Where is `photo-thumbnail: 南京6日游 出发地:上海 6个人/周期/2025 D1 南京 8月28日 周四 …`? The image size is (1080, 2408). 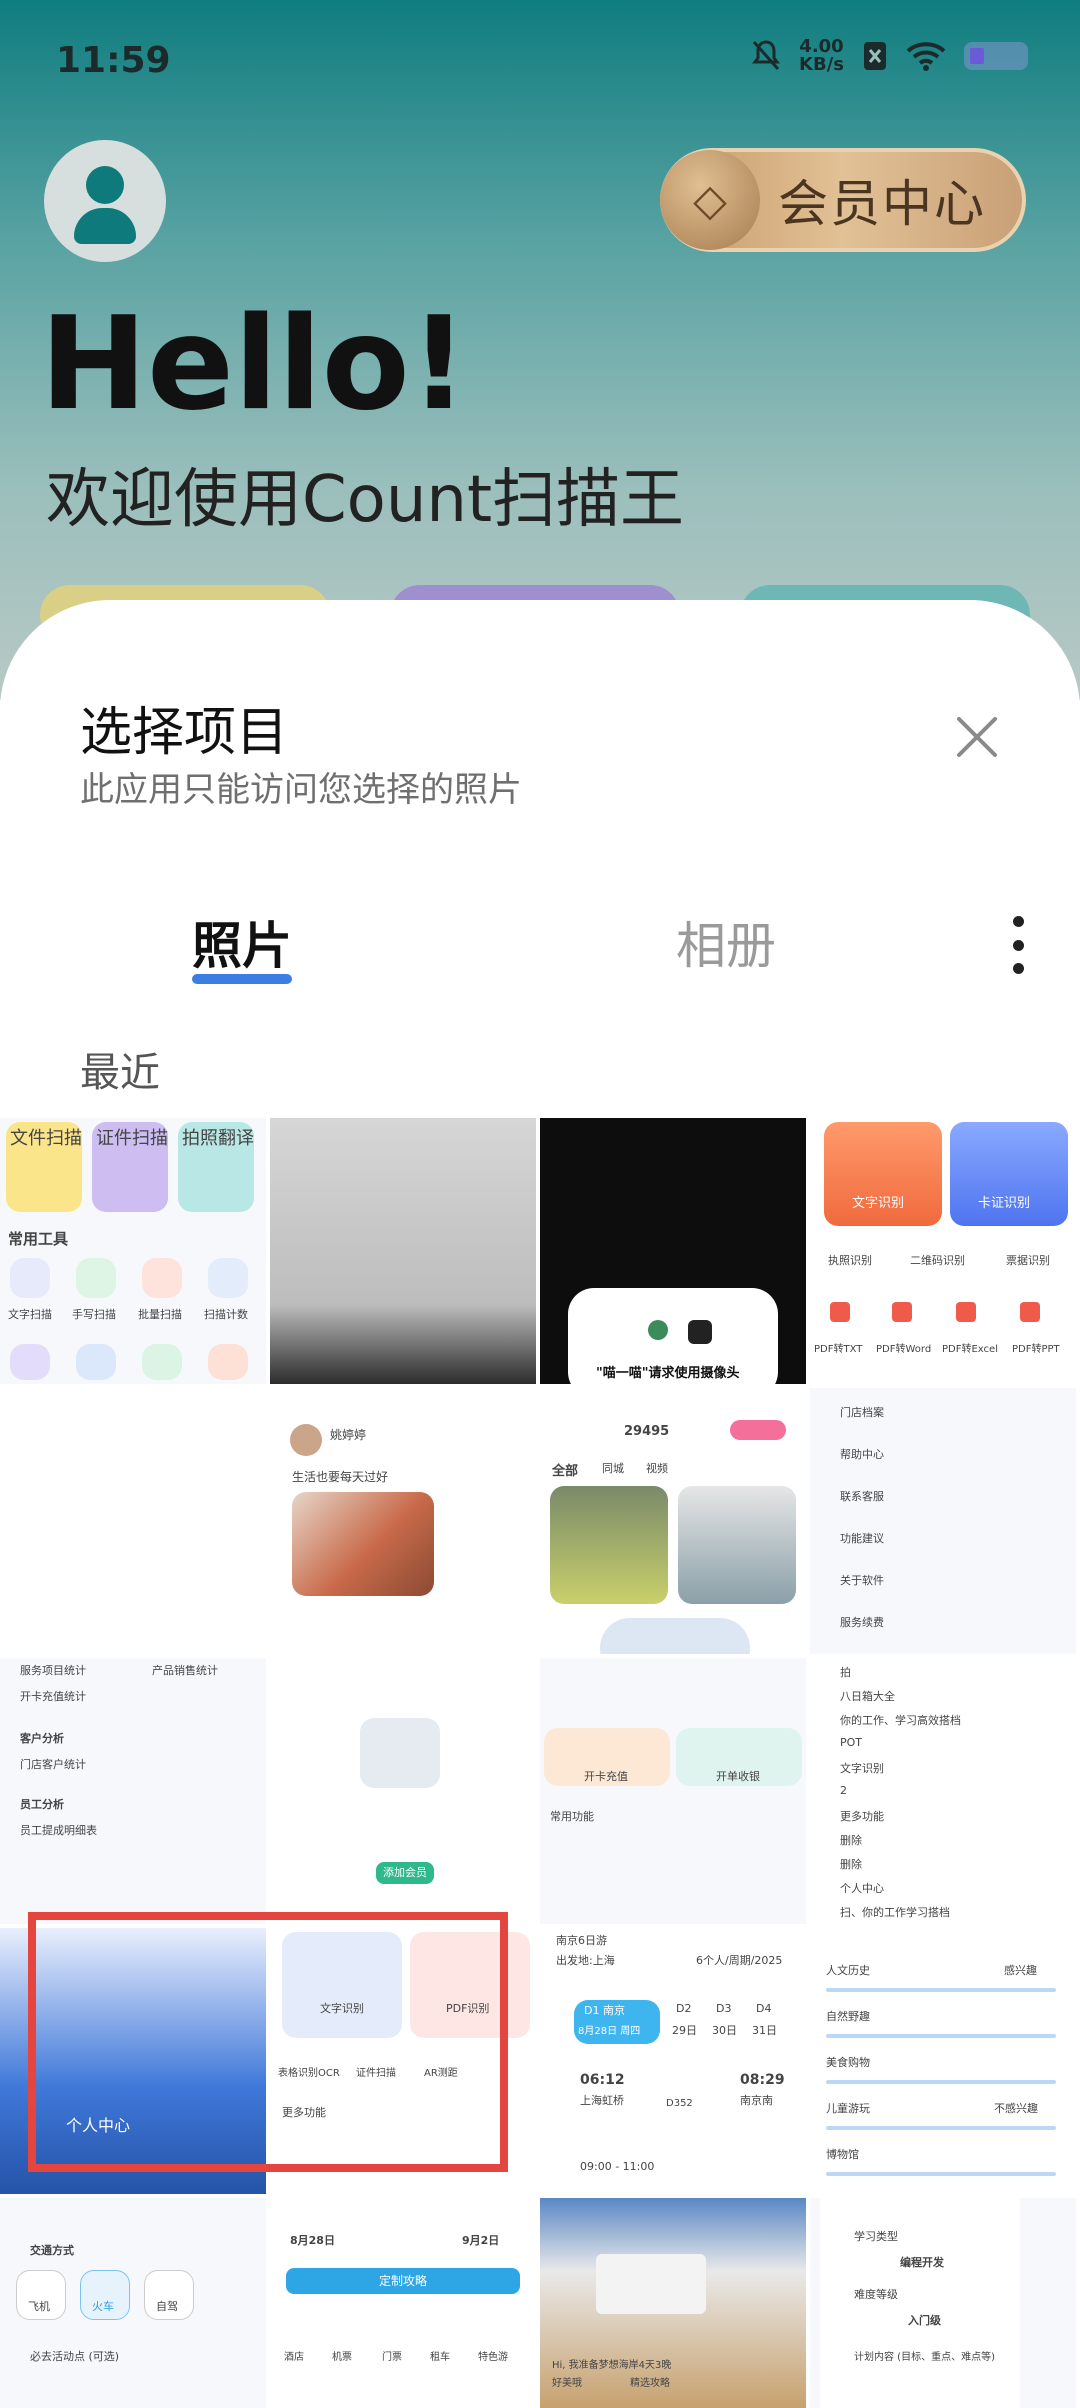 photo-thumbnail: 南京6日游 出发地:上海 6个人/周期/2025 D1 南京 8月28日 周四 … is located at coordinates (673, 2061).